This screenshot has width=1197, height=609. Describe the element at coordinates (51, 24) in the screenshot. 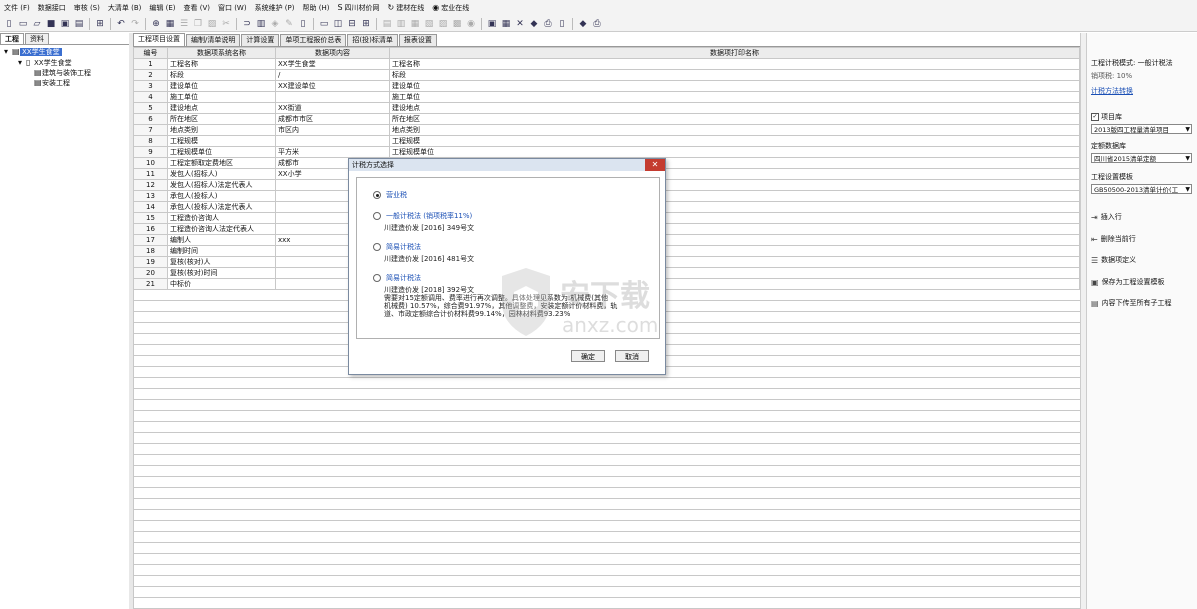

I see `save-icon: ■` at that location.